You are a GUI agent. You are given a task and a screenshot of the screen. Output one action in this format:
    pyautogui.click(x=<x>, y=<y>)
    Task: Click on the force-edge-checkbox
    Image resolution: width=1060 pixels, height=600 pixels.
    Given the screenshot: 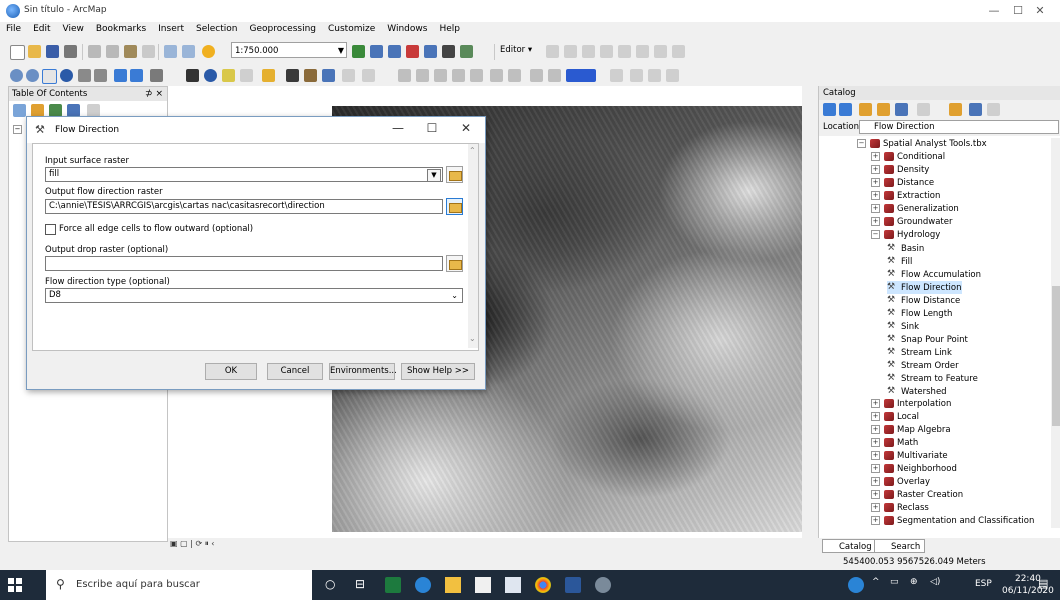 What is the action you would take?
    pyautogui.click(x=50, y=229)
    